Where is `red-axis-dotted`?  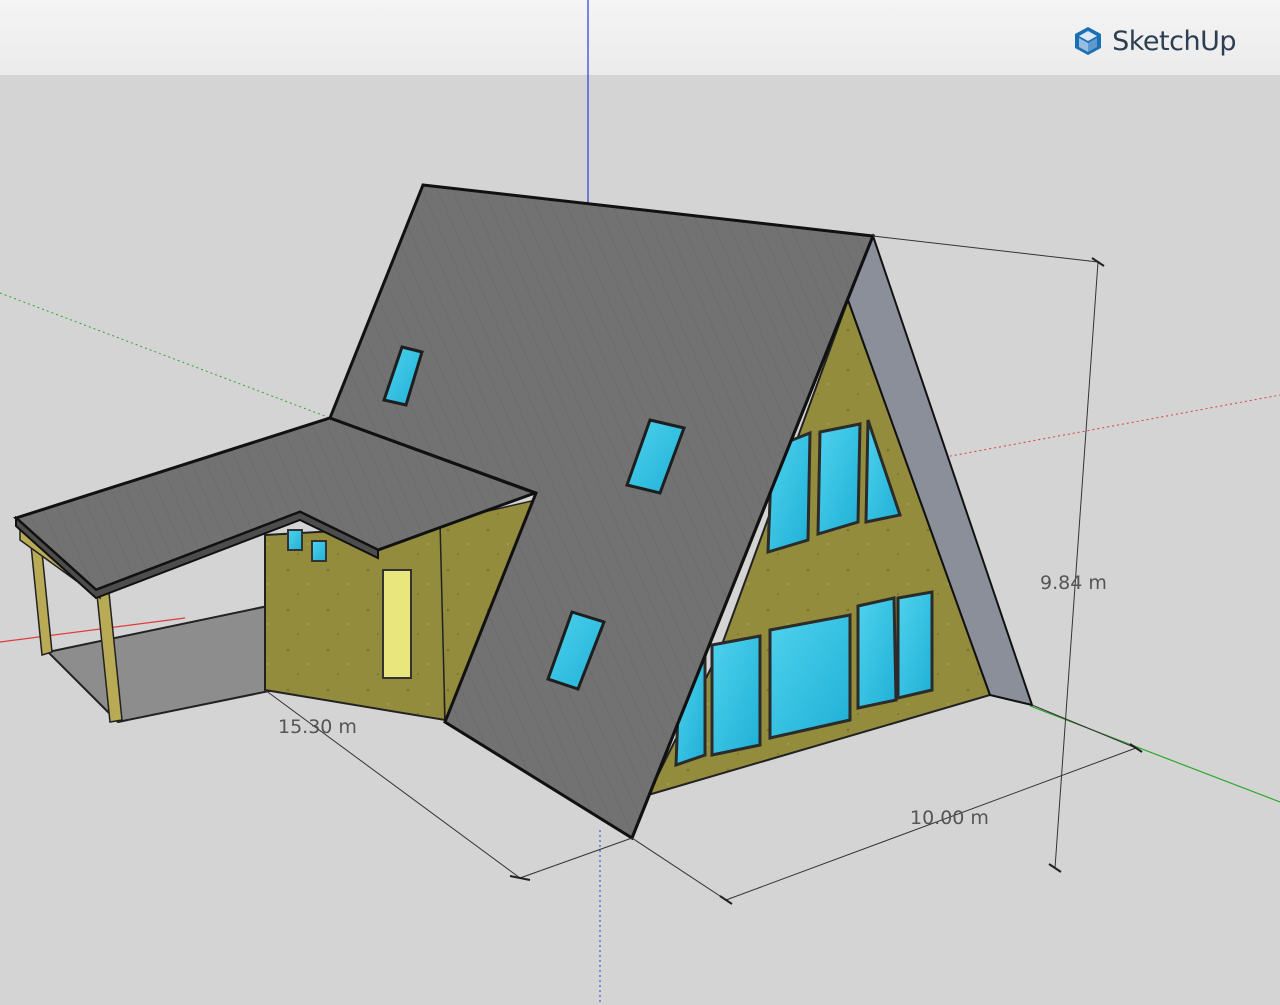 red-axis-dotted is located at coordinates (1109, 426).